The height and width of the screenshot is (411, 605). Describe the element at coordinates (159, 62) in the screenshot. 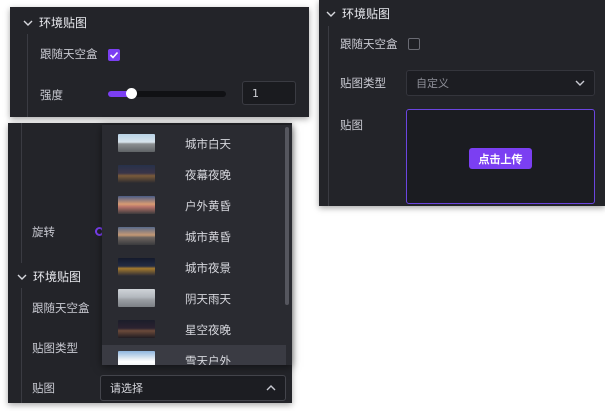

I see `env-map-panel-a: 环境贴图 跟随天空盒 强度 1` at that location.